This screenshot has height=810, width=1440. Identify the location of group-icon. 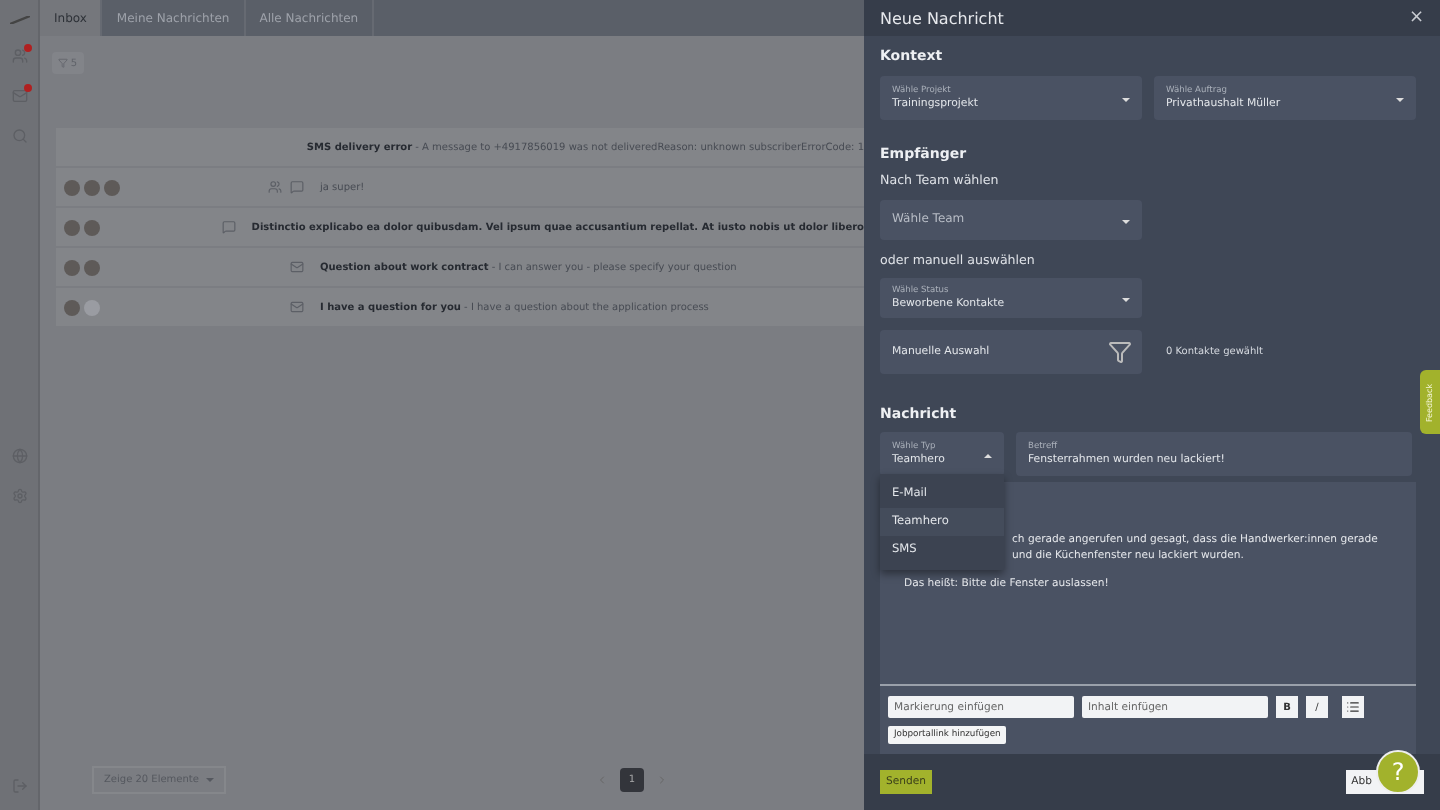
(275, 187).